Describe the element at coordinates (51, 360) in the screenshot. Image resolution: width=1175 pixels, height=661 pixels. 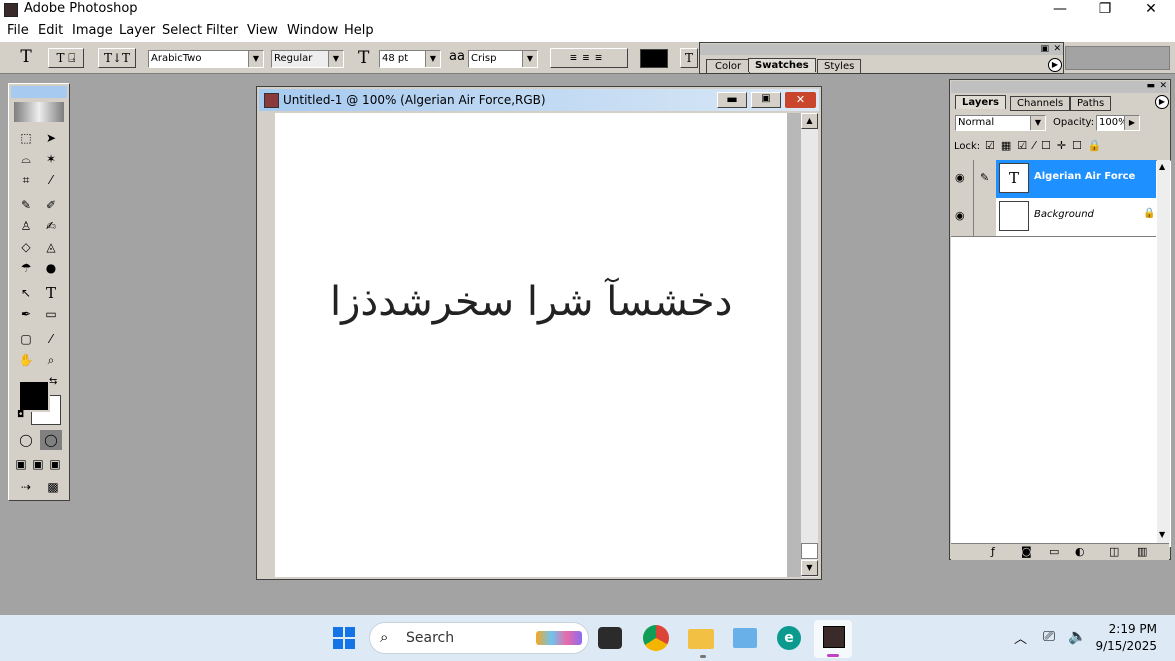
I see `zoom-tool-icon: ⌕` at that location.